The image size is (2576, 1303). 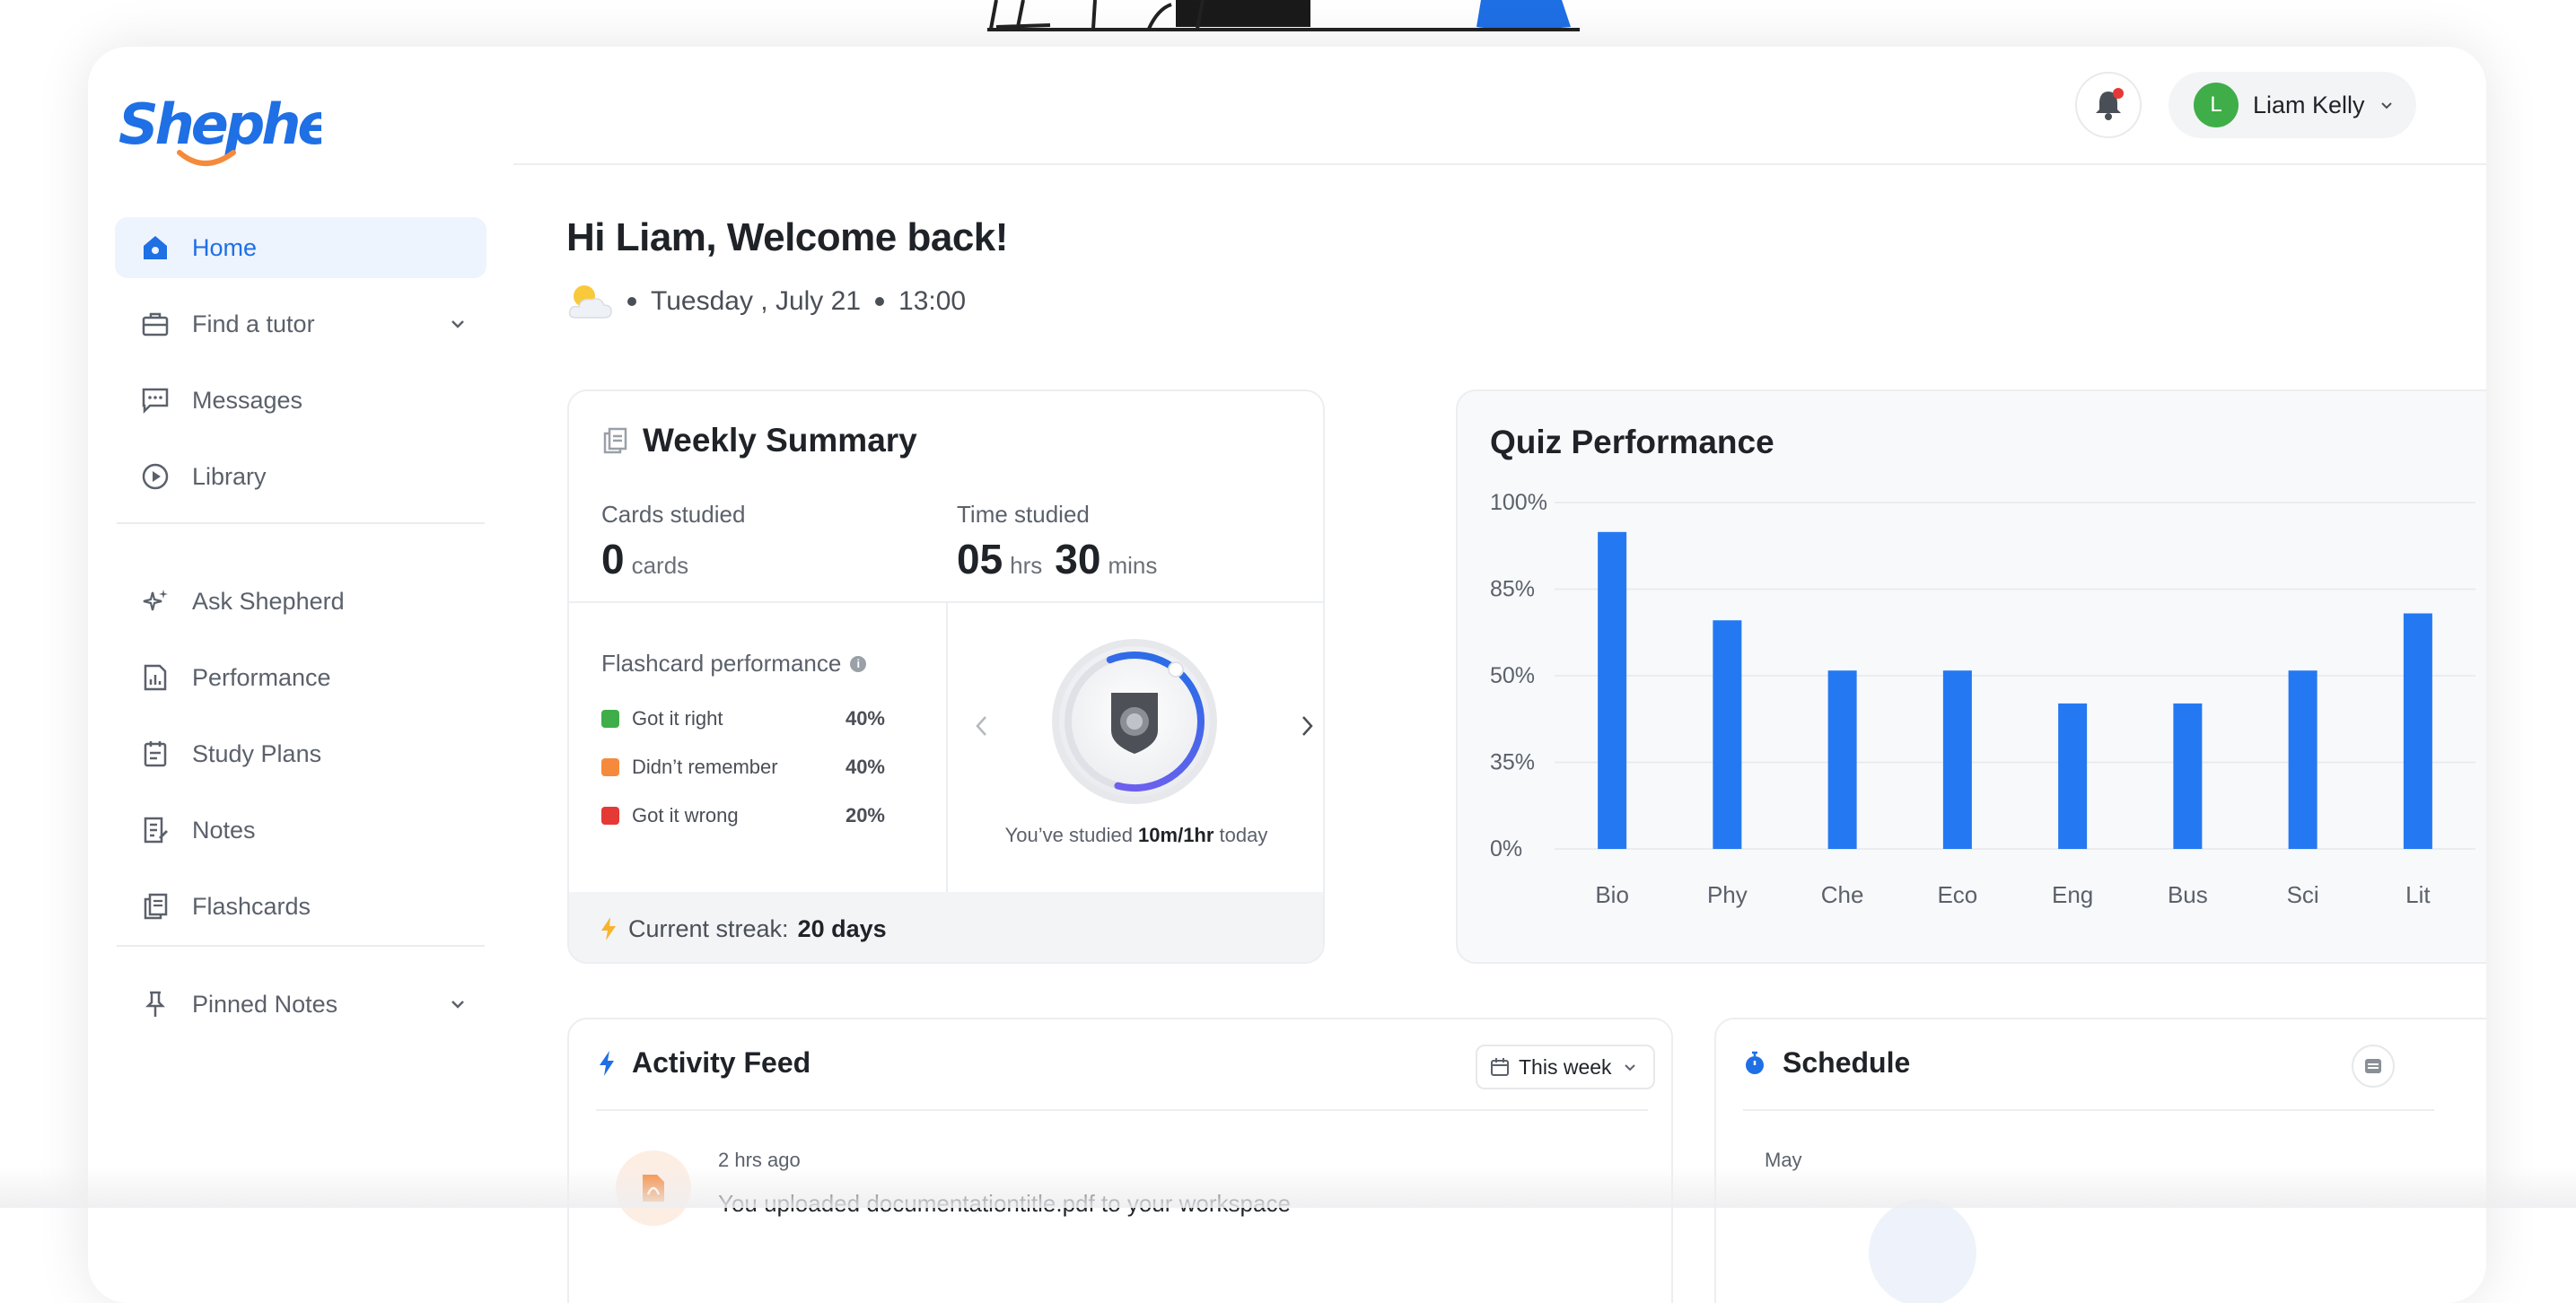 What do you see at coordinates (155, 601) in the screenshot?
I see `sparkle-icon` at bounding box center [155, 601].